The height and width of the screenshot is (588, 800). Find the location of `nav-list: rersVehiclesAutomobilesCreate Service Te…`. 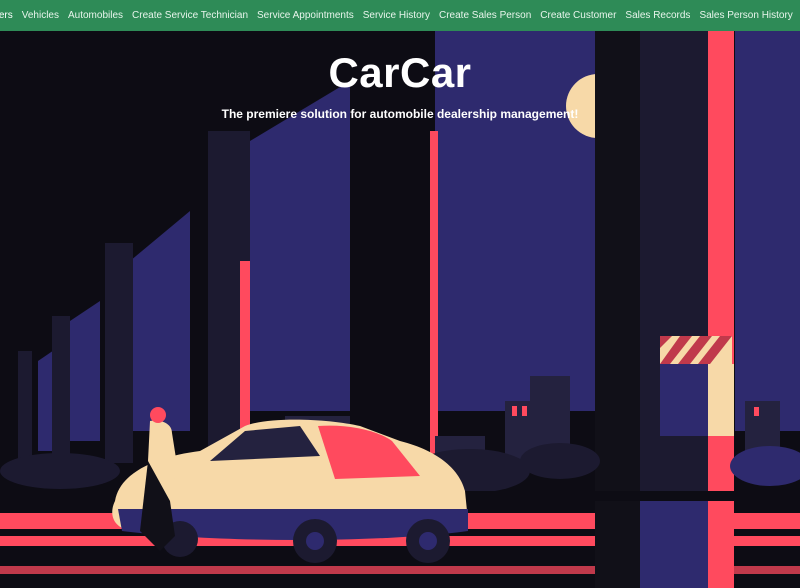

nav-list: rersVehiclesAutomobilesCreate Service Te… is located at coordinates (398, 15).